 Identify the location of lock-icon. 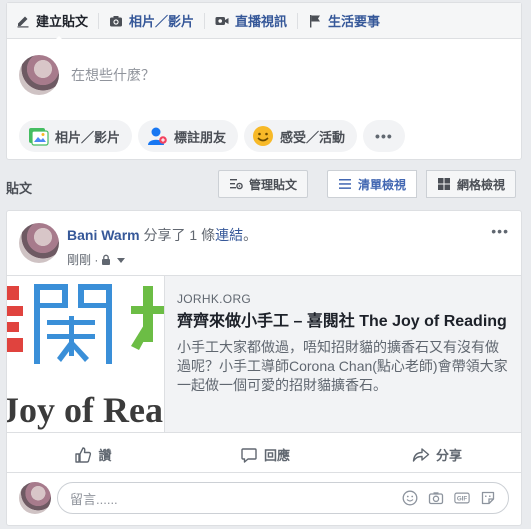
(106, 260).